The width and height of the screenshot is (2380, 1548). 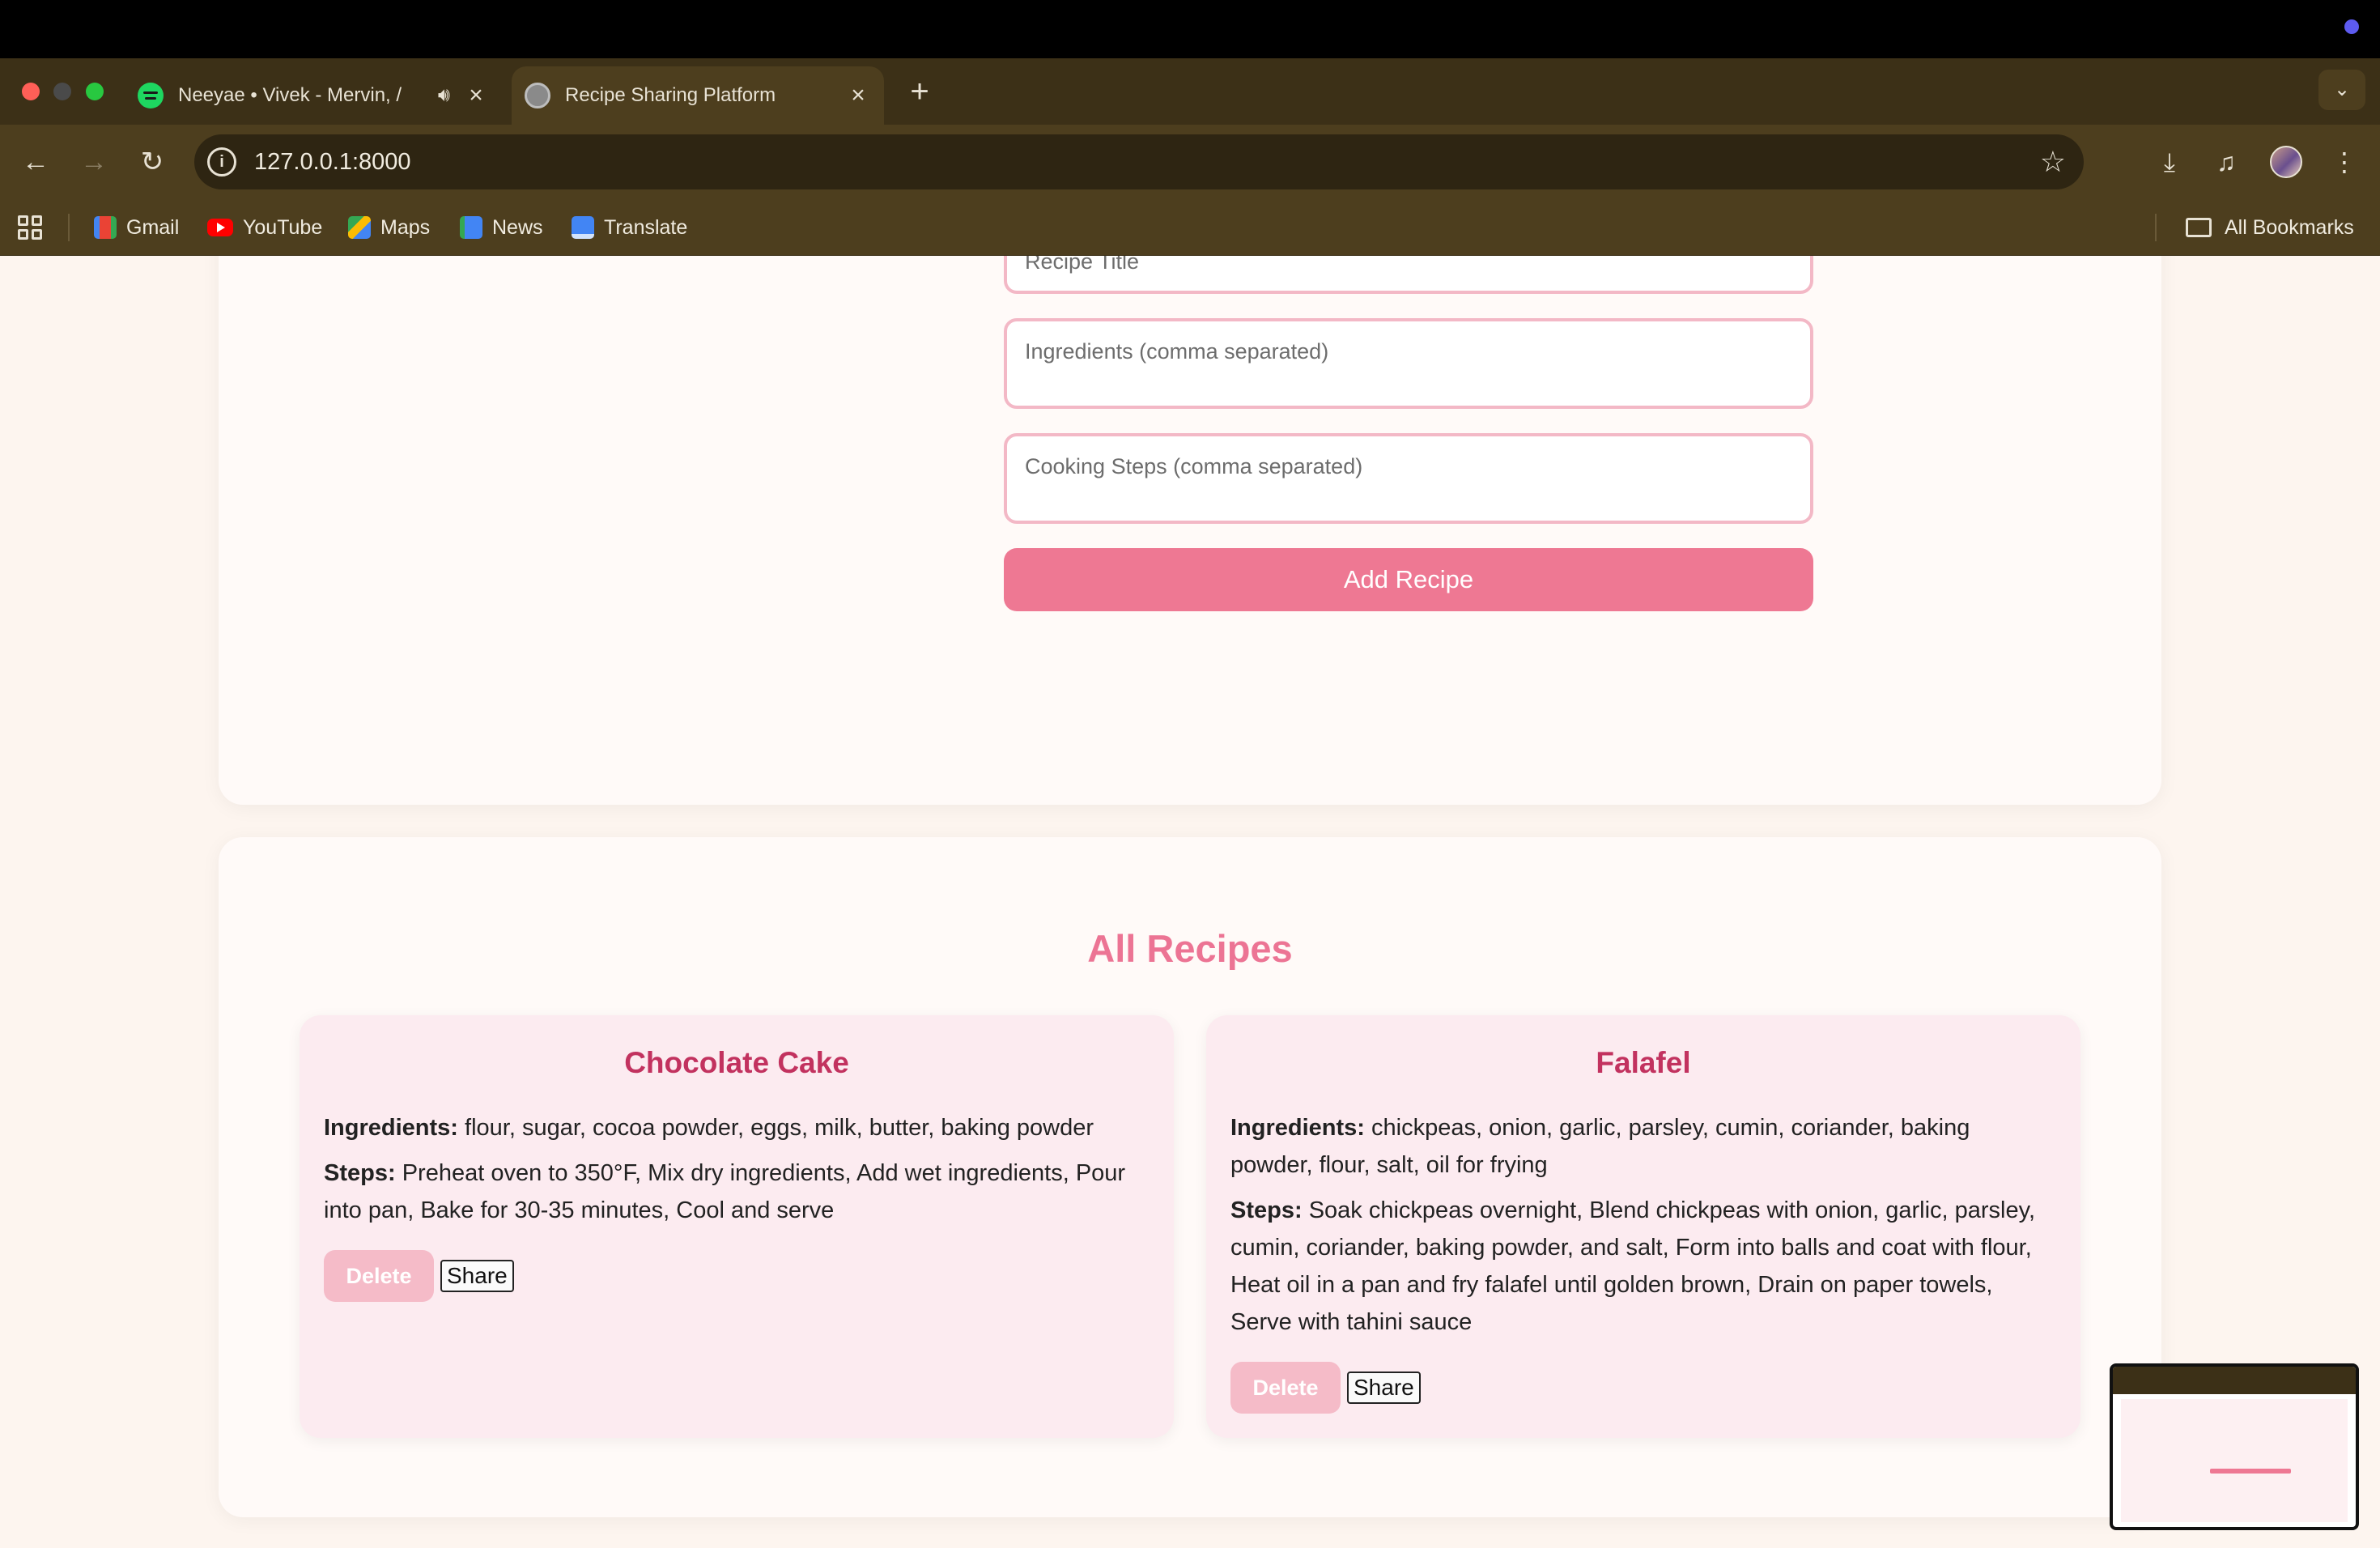 I want to click on bookmark-gmail: Gmail, so click(x=136, y=227).